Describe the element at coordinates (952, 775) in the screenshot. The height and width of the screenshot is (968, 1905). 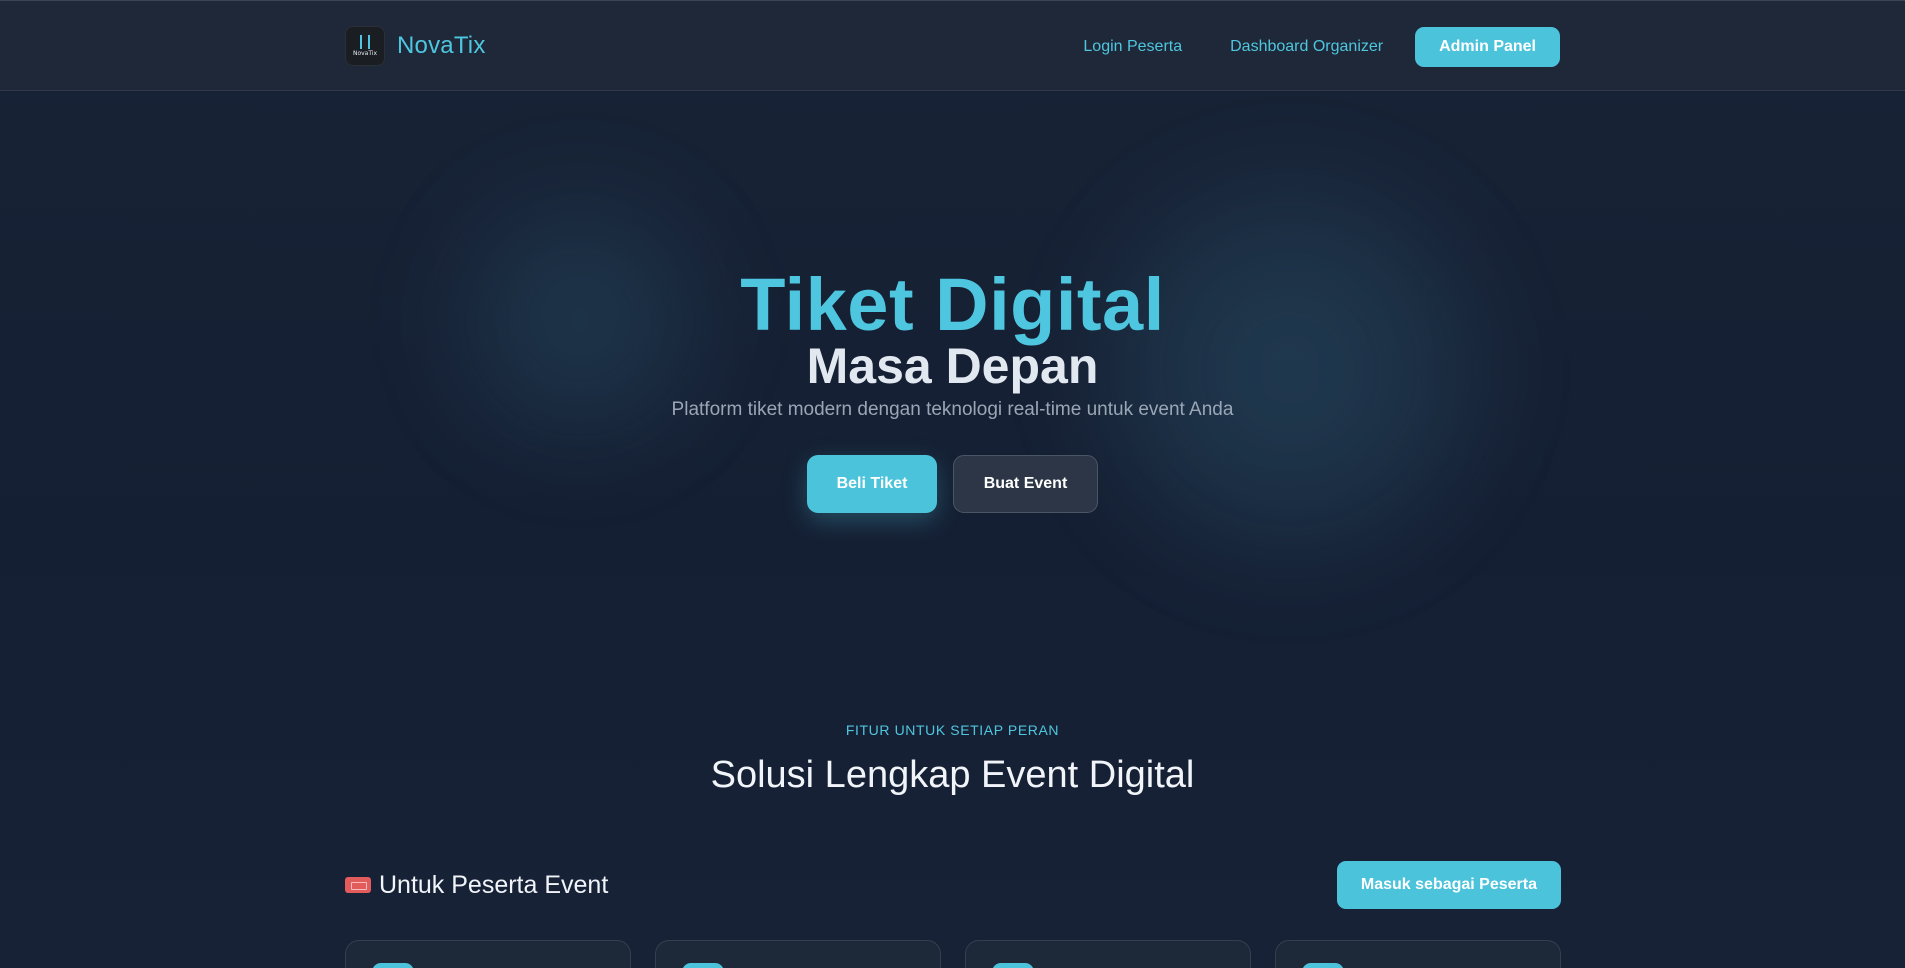
I see `features-title: Solusi Lengkap Event Digital` at that location.